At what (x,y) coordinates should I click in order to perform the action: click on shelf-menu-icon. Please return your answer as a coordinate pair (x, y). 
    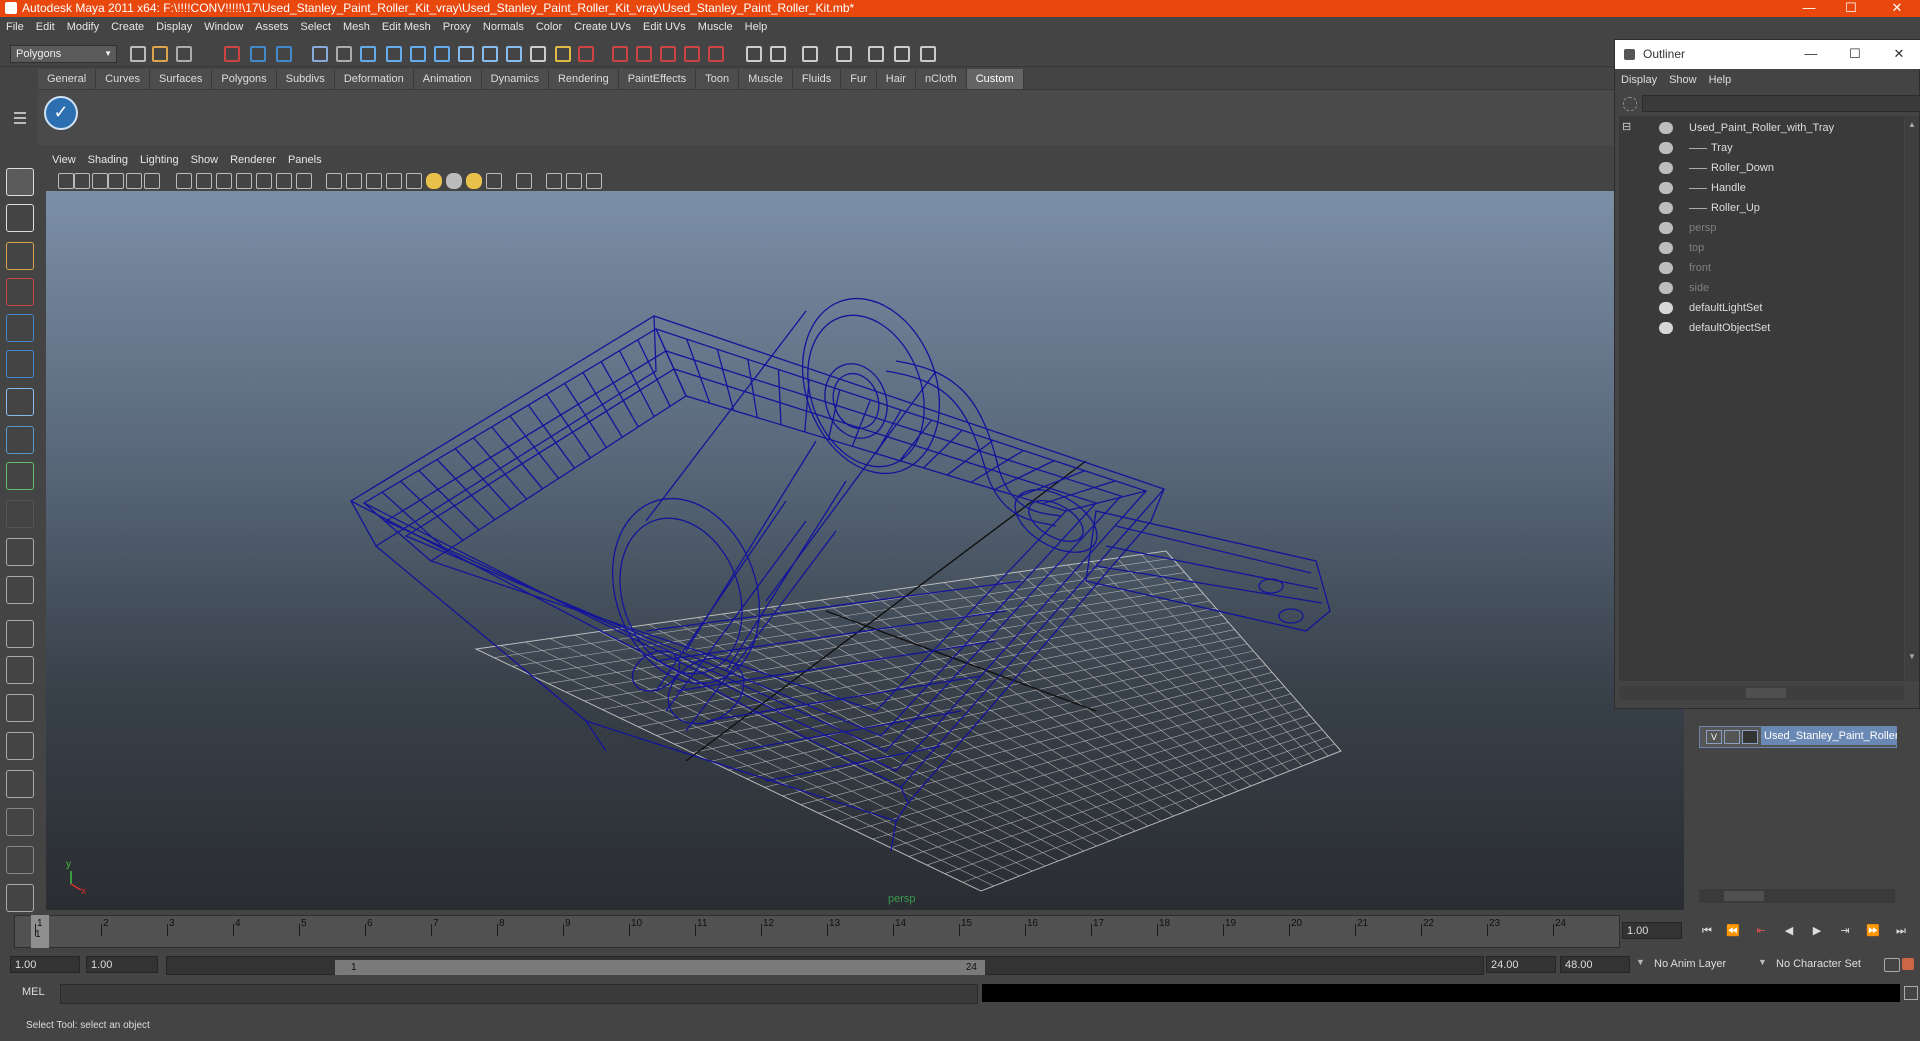
    Looking at the image, I should click on (20, 113).